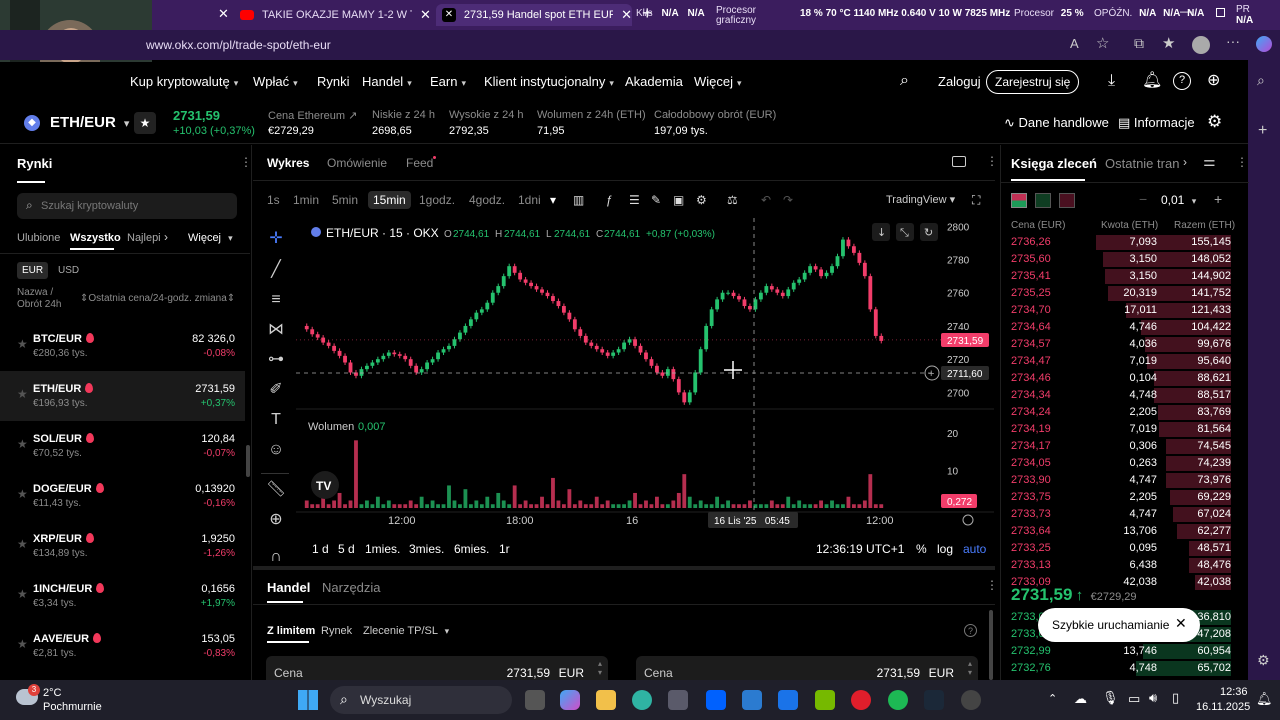 Image resolution: width=1280 pixels, height=720 pixels. I want to click on col-name-header: Nazwa / Obrót 24h, so click(39, 299).